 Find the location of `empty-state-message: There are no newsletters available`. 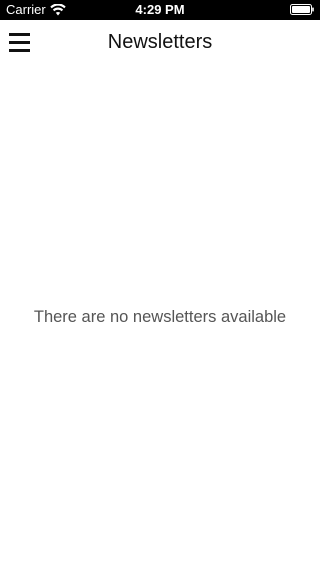

empty-state-message: There are no newsletters available is located at coordinates (160, 317).